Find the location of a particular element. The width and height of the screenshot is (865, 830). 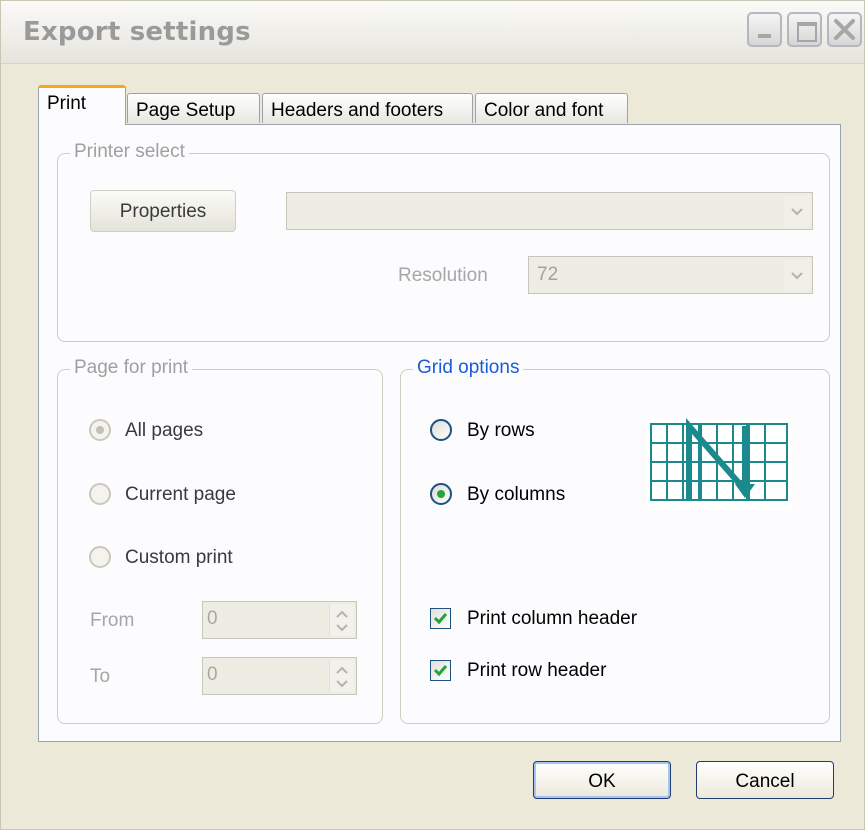

to-spin-buttons is located at coordinates (341, 676).